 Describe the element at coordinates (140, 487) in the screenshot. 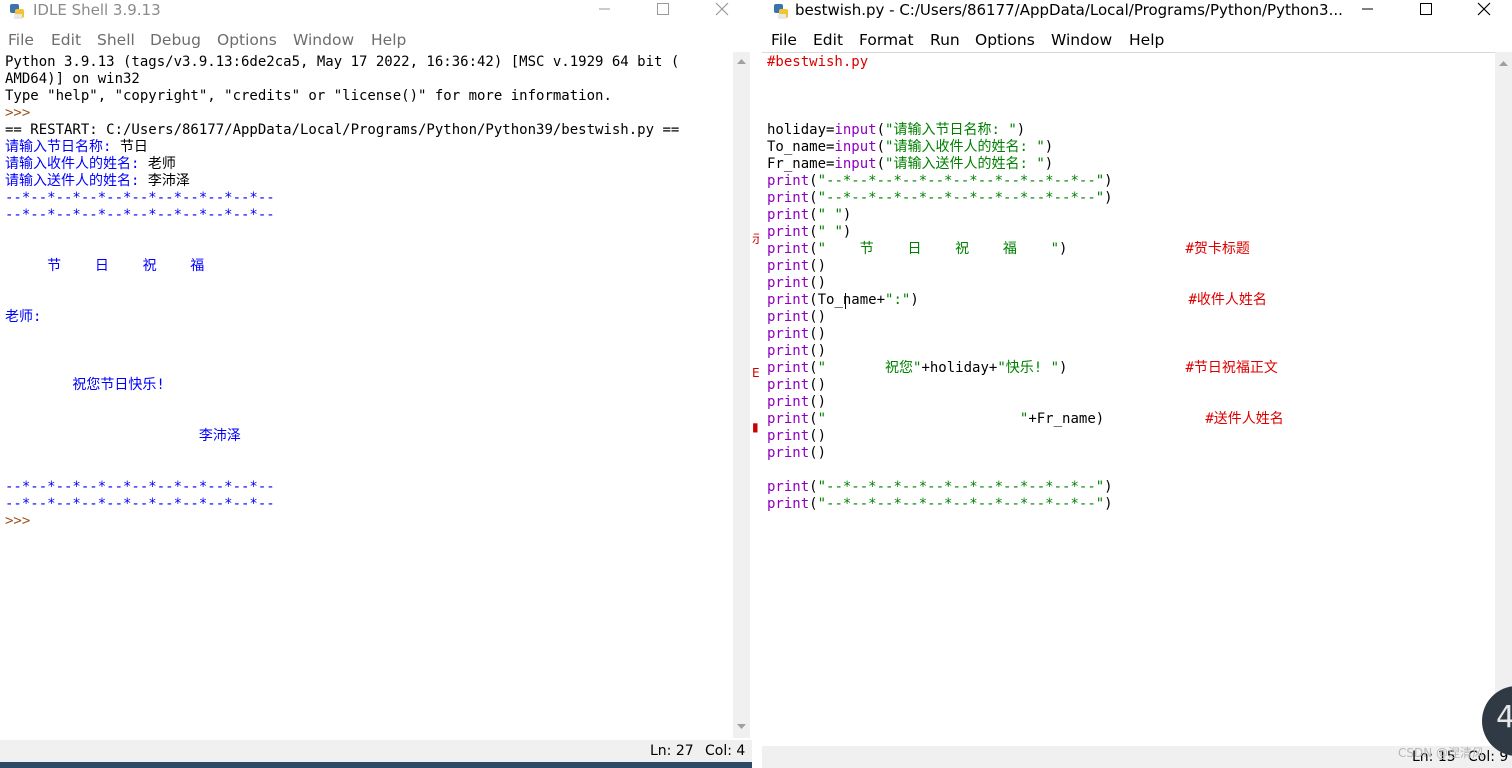

I see `shell-output-line: --*--*--*--*--*--*--*--*--*--*--` at that location.